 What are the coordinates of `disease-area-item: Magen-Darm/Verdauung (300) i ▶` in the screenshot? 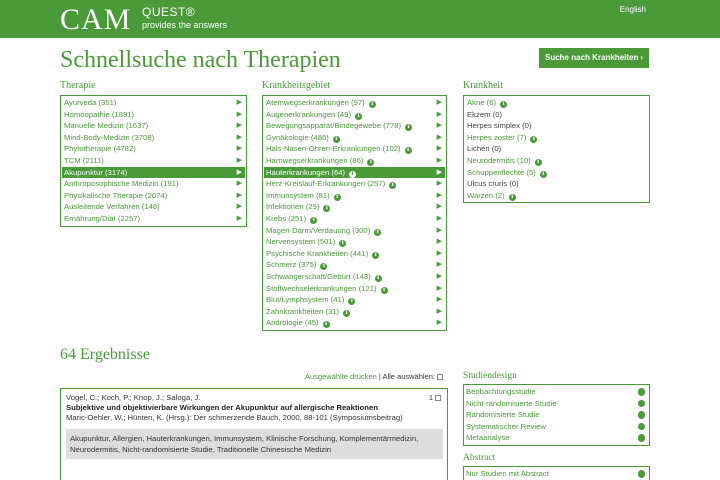 It's located at (354, 231).